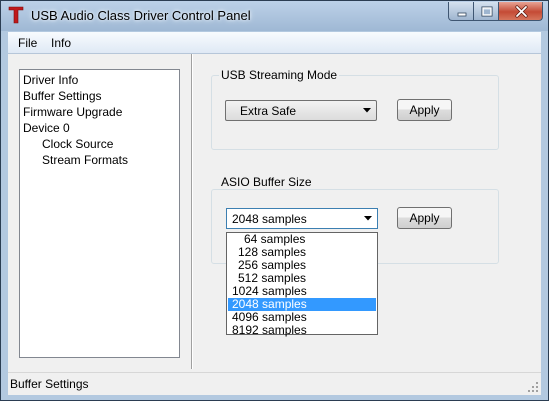  What do you see at coordinates (50, 80) in the screenshot?
I see `tree-item-driver-info: Driver Info` at bounding box center [50, 80].